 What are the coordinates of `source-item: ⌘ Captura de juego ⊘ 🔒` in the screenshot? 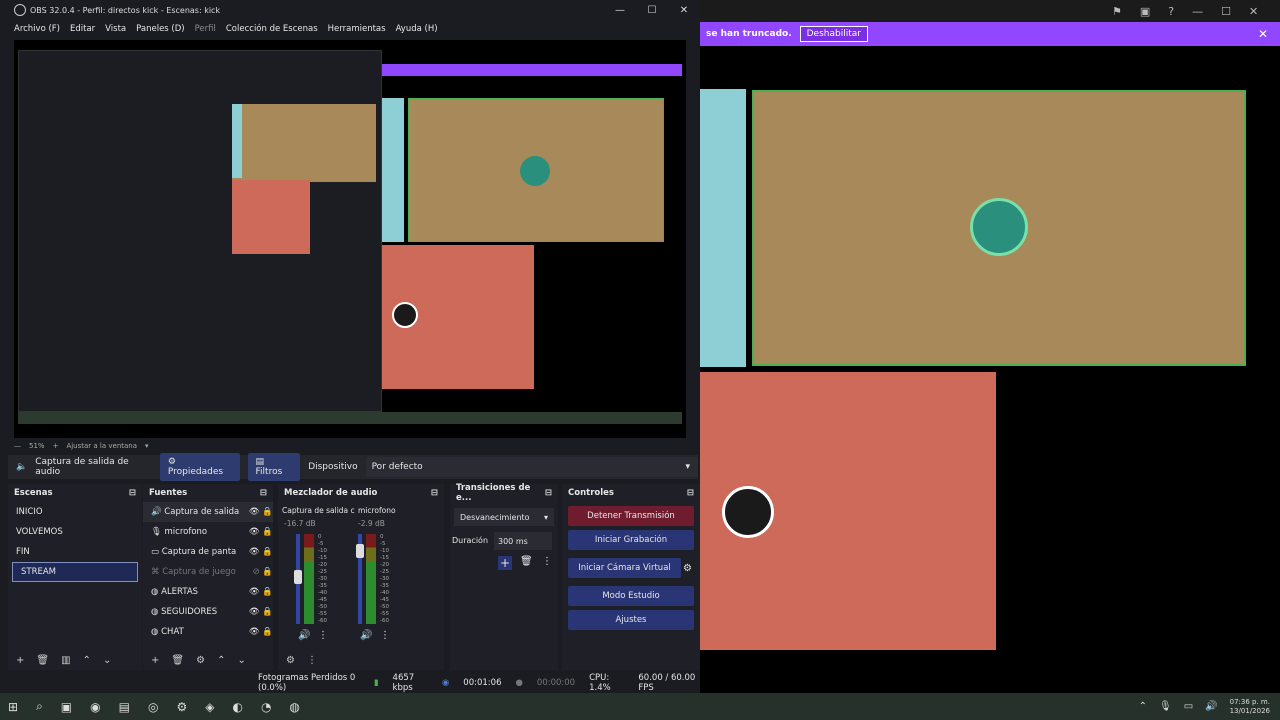 It's located at (208, 572).